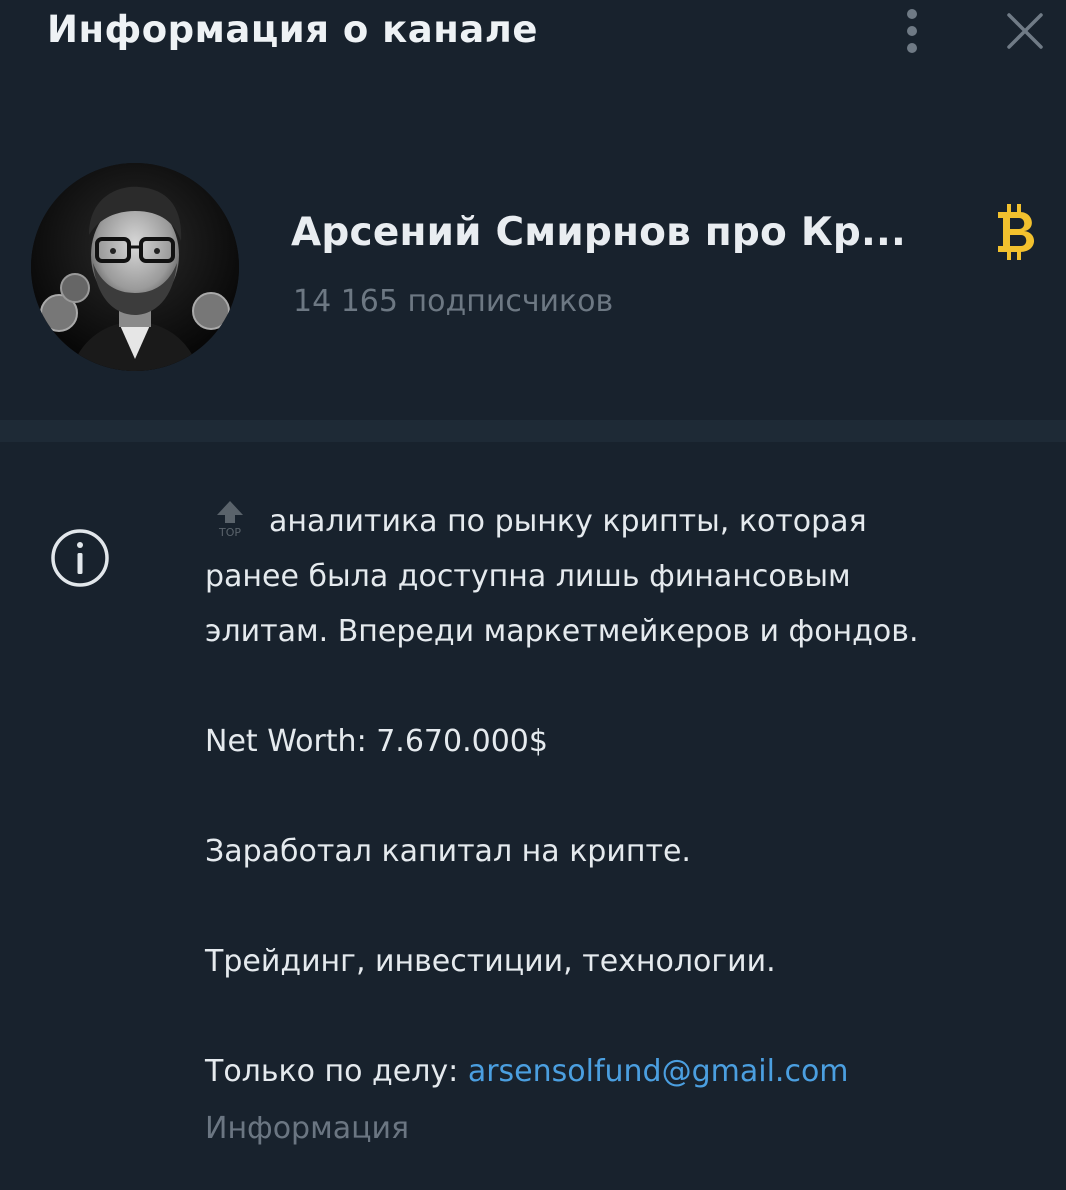 The height and width of the screenshot is (1190, 1066). What do you see at coordinates (135, 267) in the screenshot?
I see `avatar` at bounding box center [135, 267].